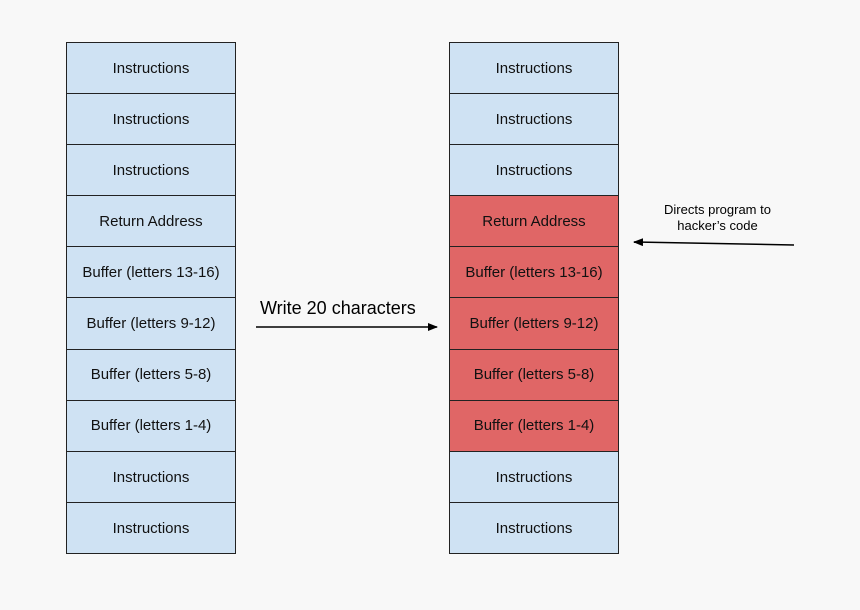 This screenshot has width=860, height=610. I want to click on directs-arrow-label: Directs program to hacker’s code, so click(717, 217).